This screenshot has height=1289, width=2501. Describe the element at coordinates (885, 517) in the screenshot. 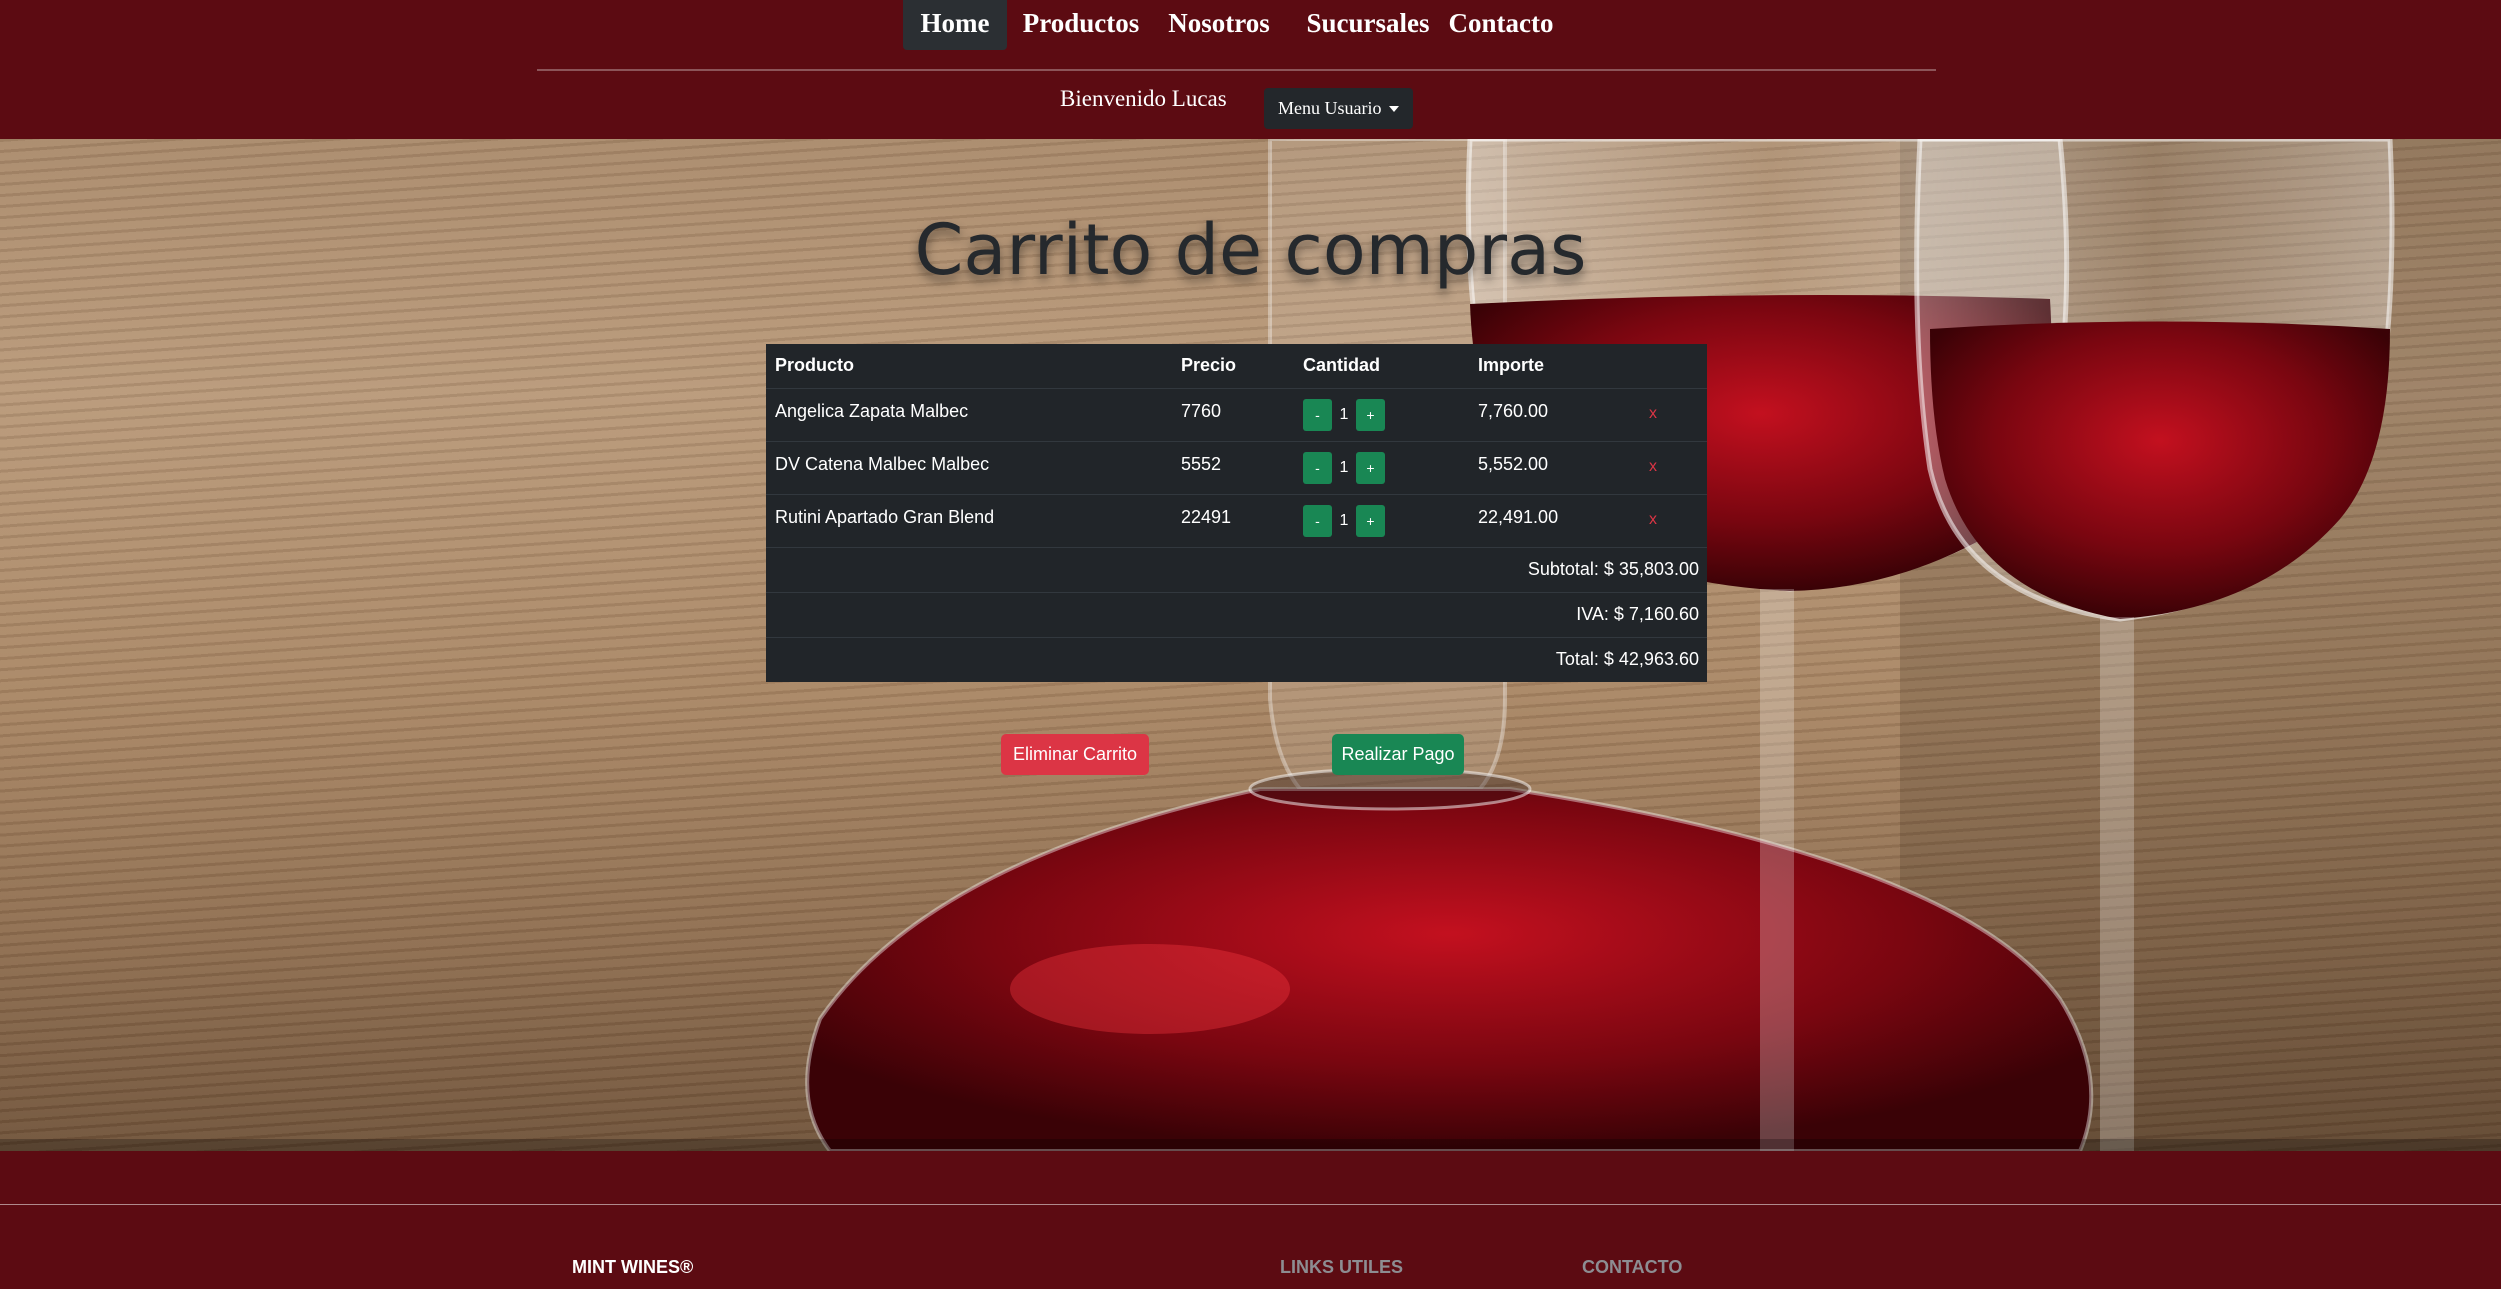

I see `product-name: Rutini Apartado Gran Blend` at that location.